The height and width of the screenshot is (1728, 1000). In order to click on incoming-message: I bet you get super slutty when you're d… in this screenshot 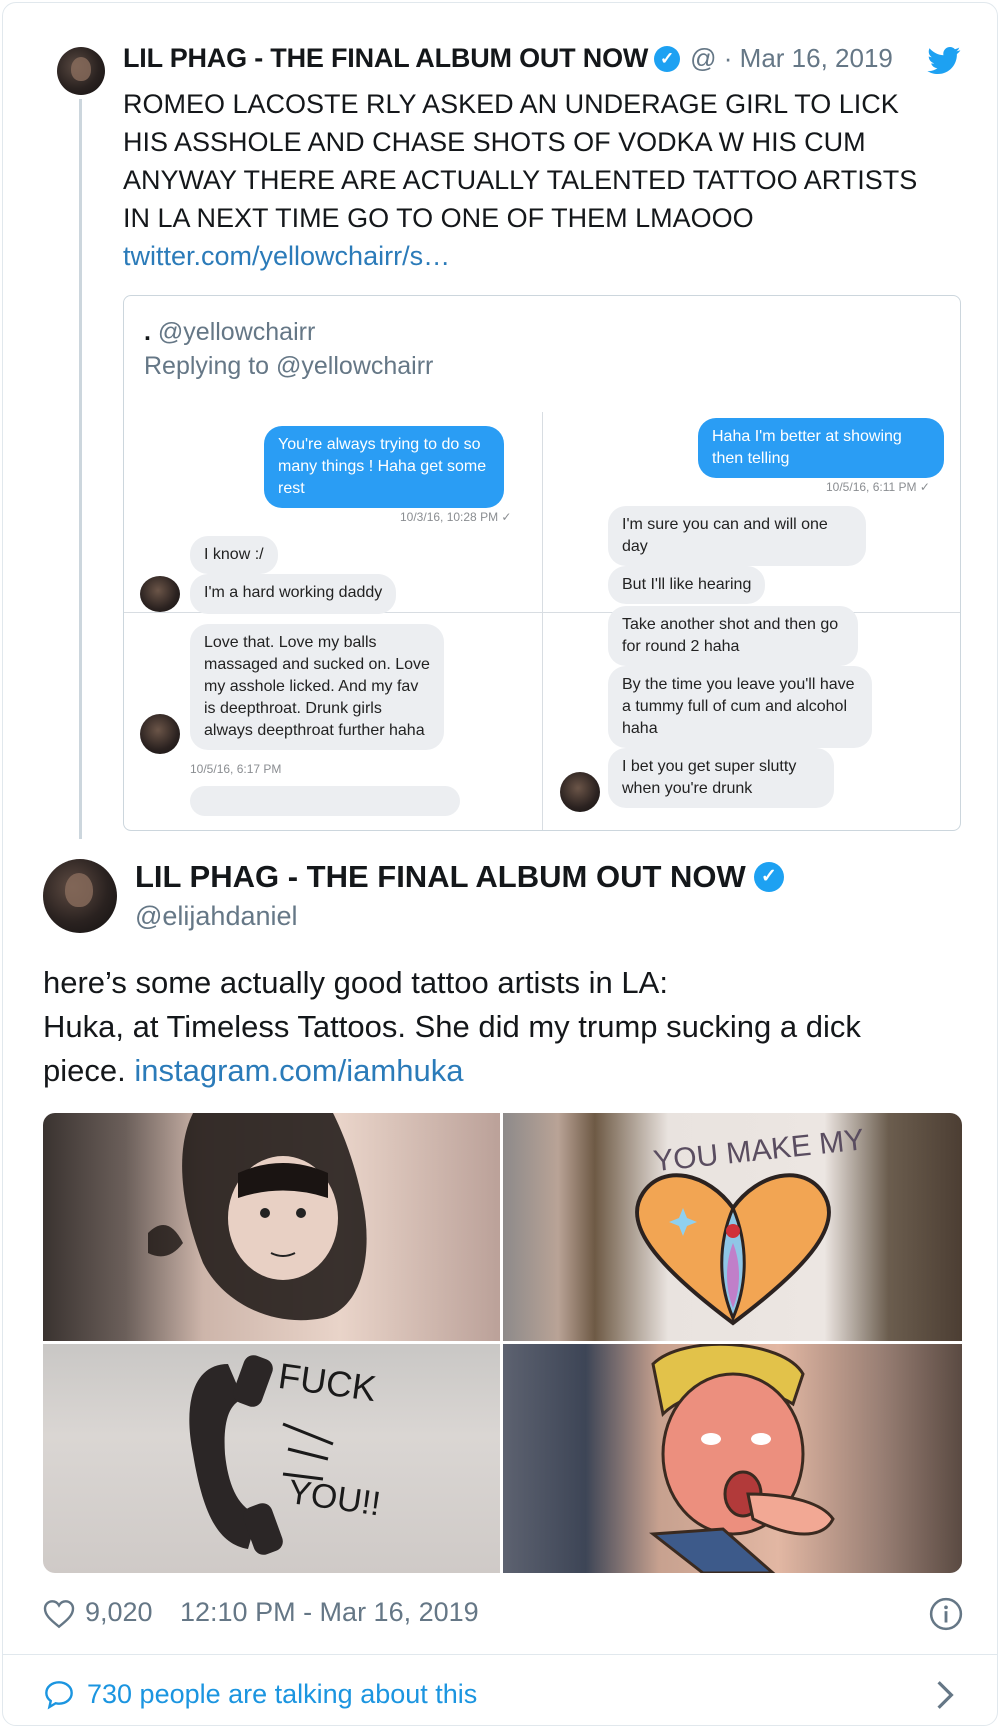, I will do `click(721, 778)`.